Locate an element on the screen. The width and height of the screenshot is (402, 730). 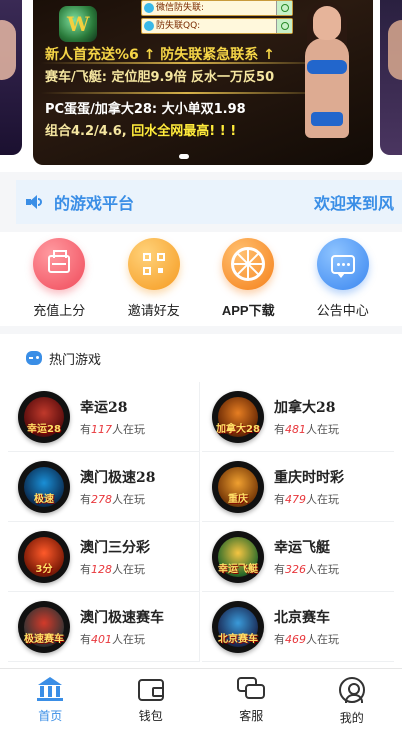
app-download-label: APP下载 is located at coordinates (248, 310).